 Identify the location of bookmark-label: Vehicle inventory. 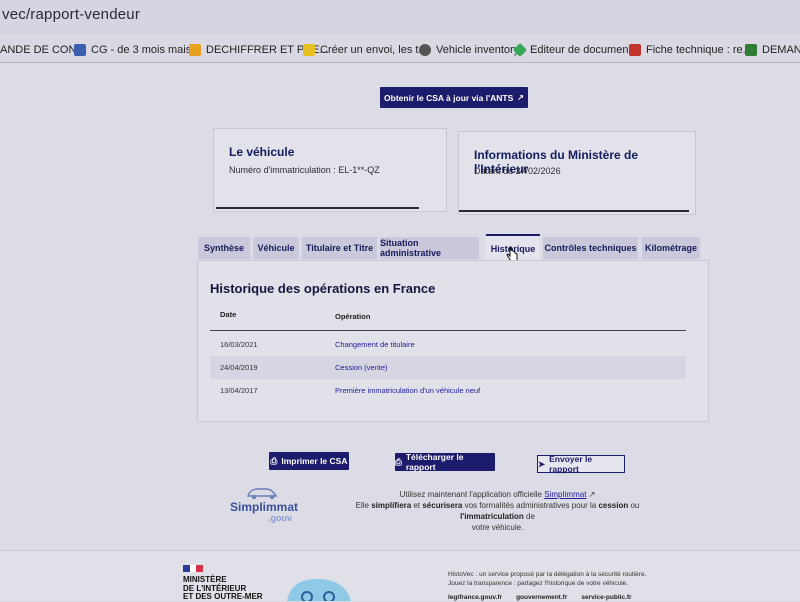
(478, 50).